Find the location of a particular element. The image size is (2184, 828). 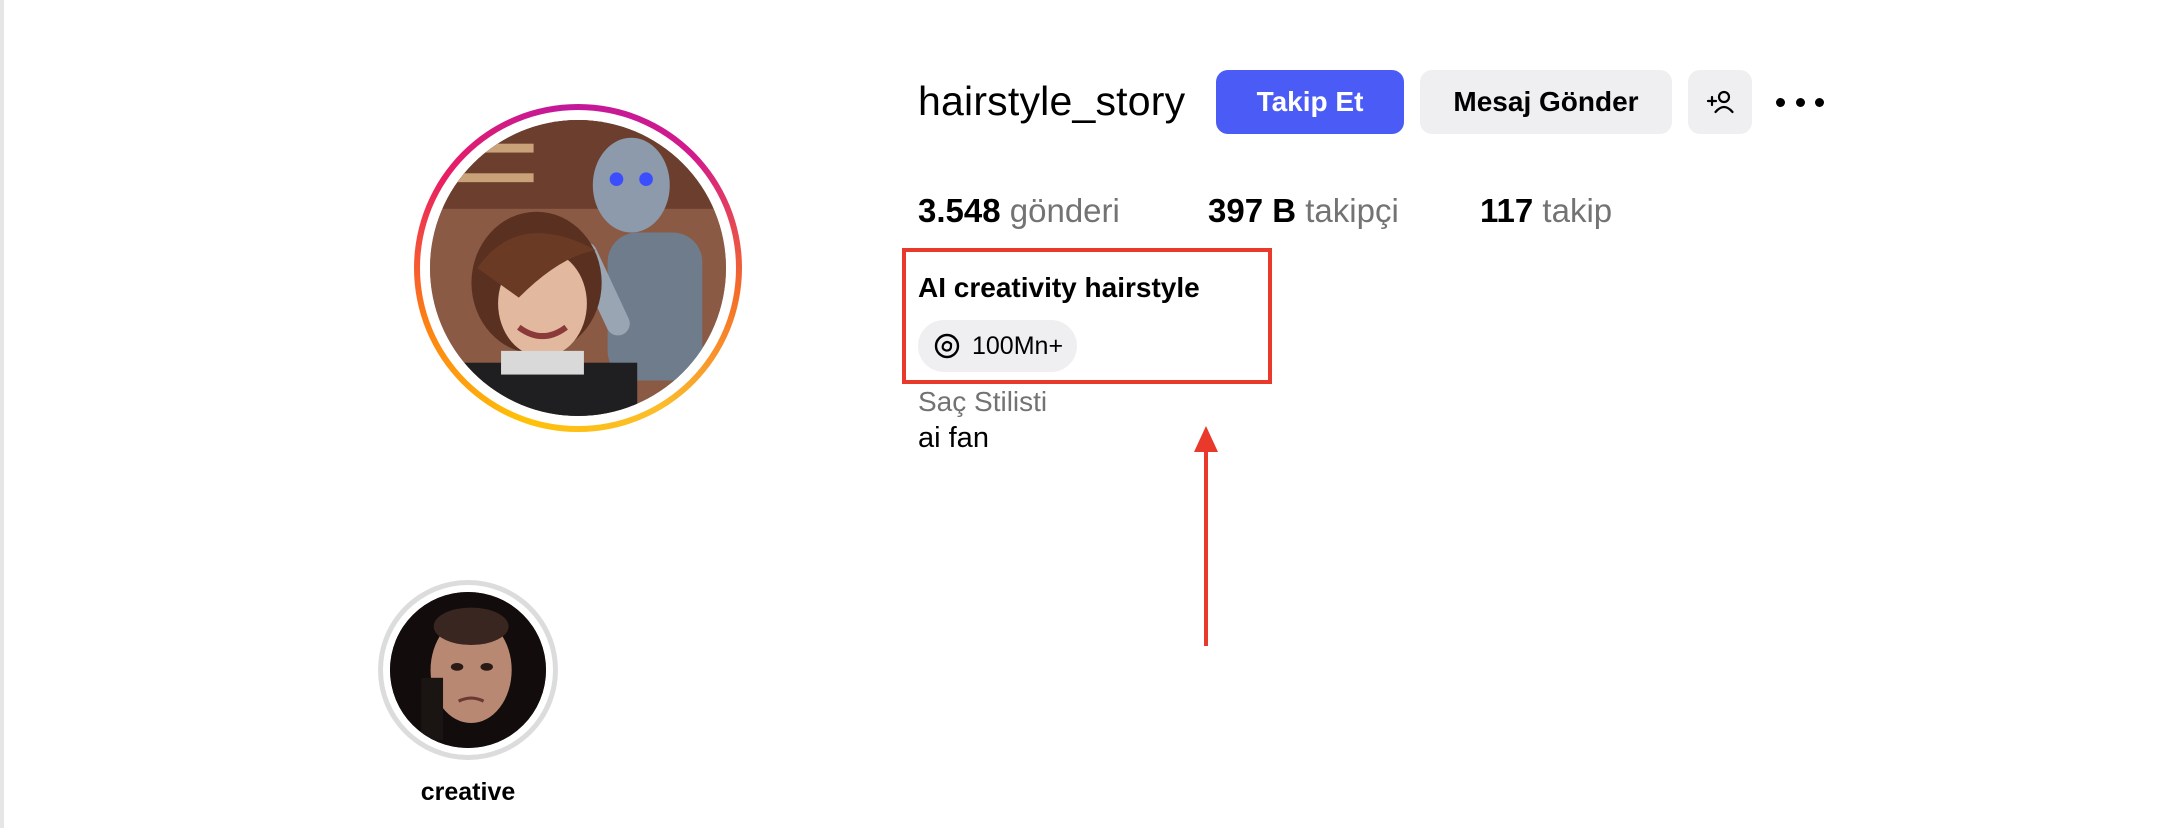

follow-button: Takip Et is located at coordinates (1310, 102).